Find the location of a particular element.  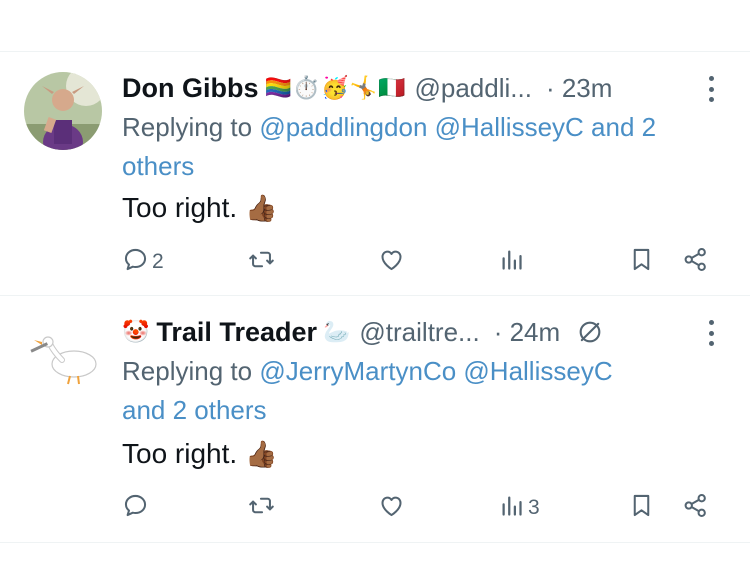

tweet-header: Don Gibbs 🏳️‍🌈⏱️🥳🤸🇮🇹 @paddli... · 23m is located at coordinates (421, 88).